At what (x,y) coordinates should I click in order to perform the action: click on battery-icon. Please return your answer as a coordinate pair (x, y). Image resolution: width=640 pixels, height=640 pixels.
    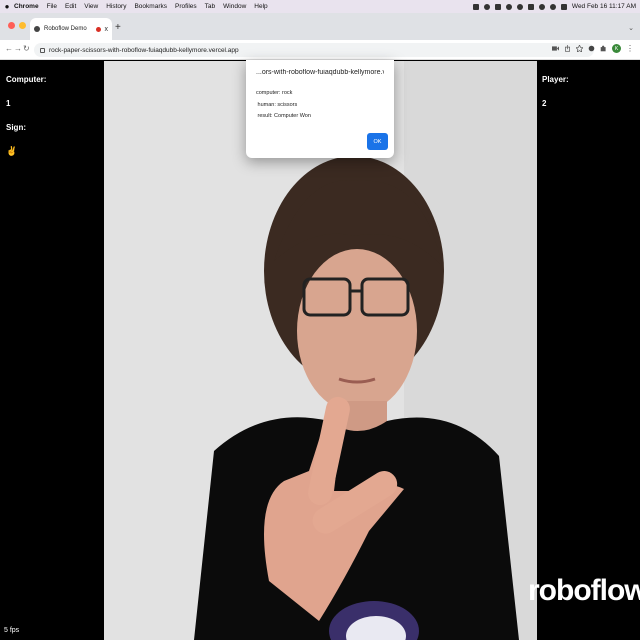
    Looking at the image, I should click on (530, 6).